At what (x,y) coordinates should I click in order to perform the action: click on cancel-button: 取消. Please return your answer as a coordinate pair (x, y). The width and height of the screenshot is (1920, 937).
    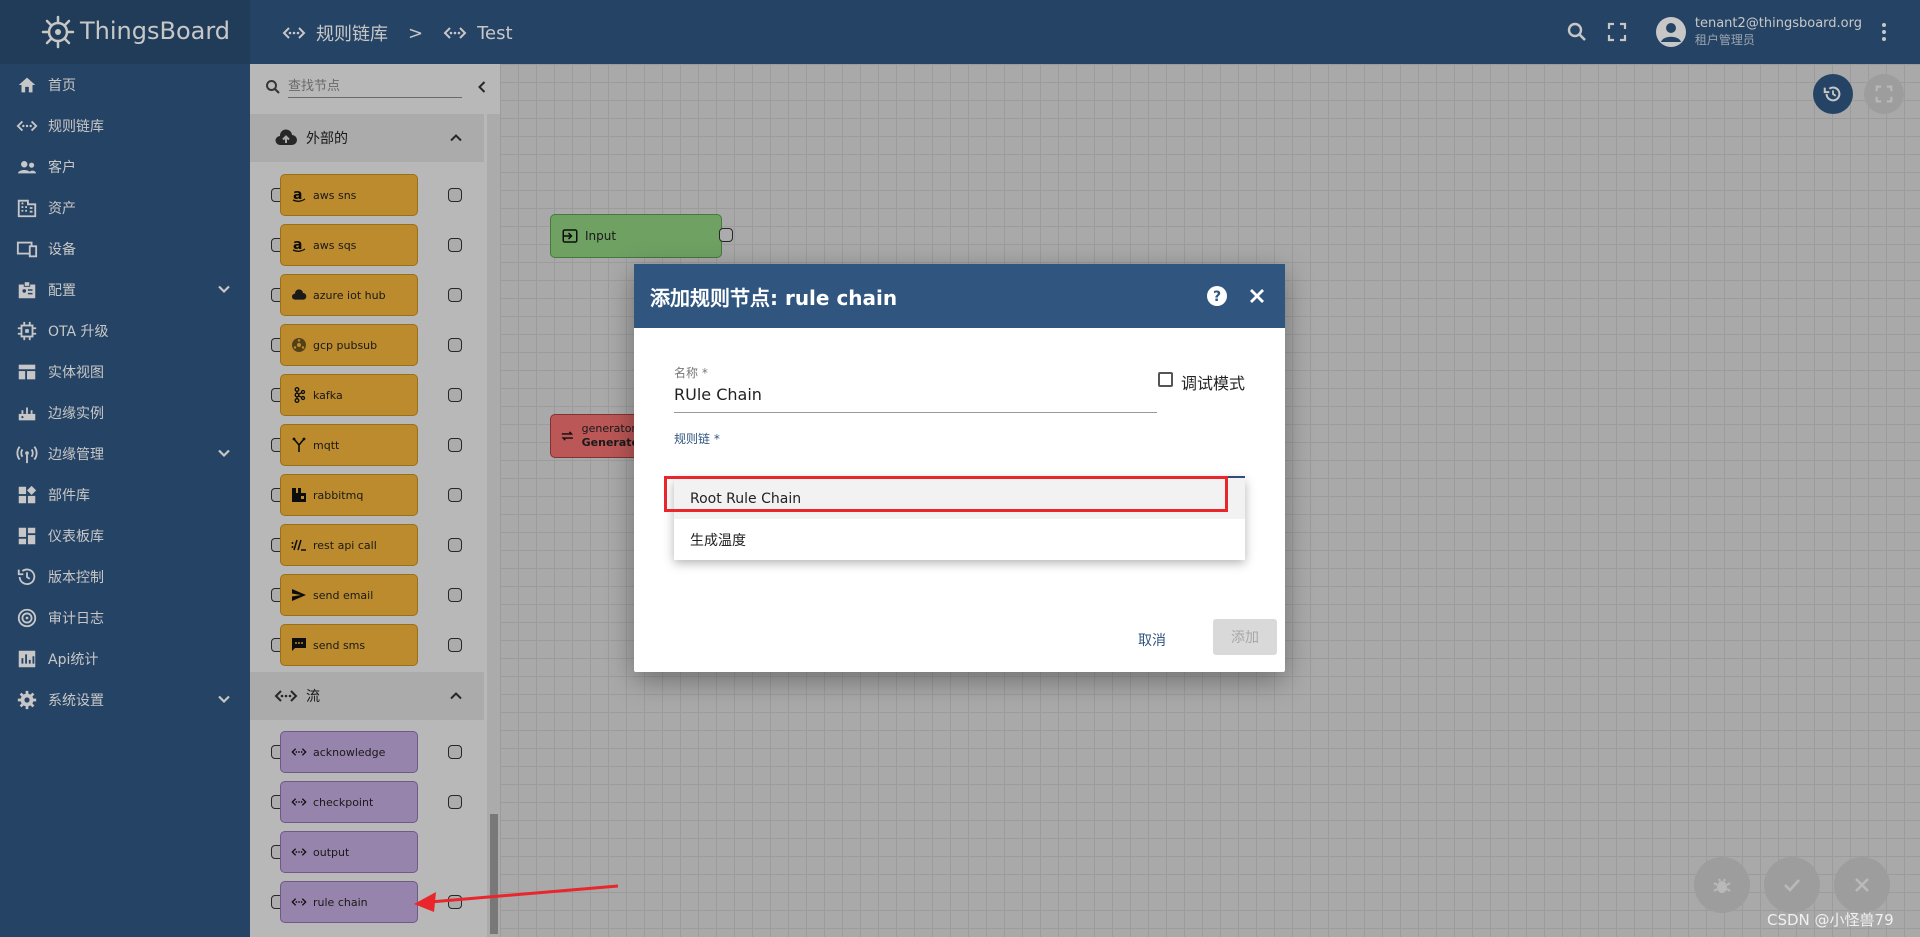
    Looking at the image, I should click on (1152, 640).